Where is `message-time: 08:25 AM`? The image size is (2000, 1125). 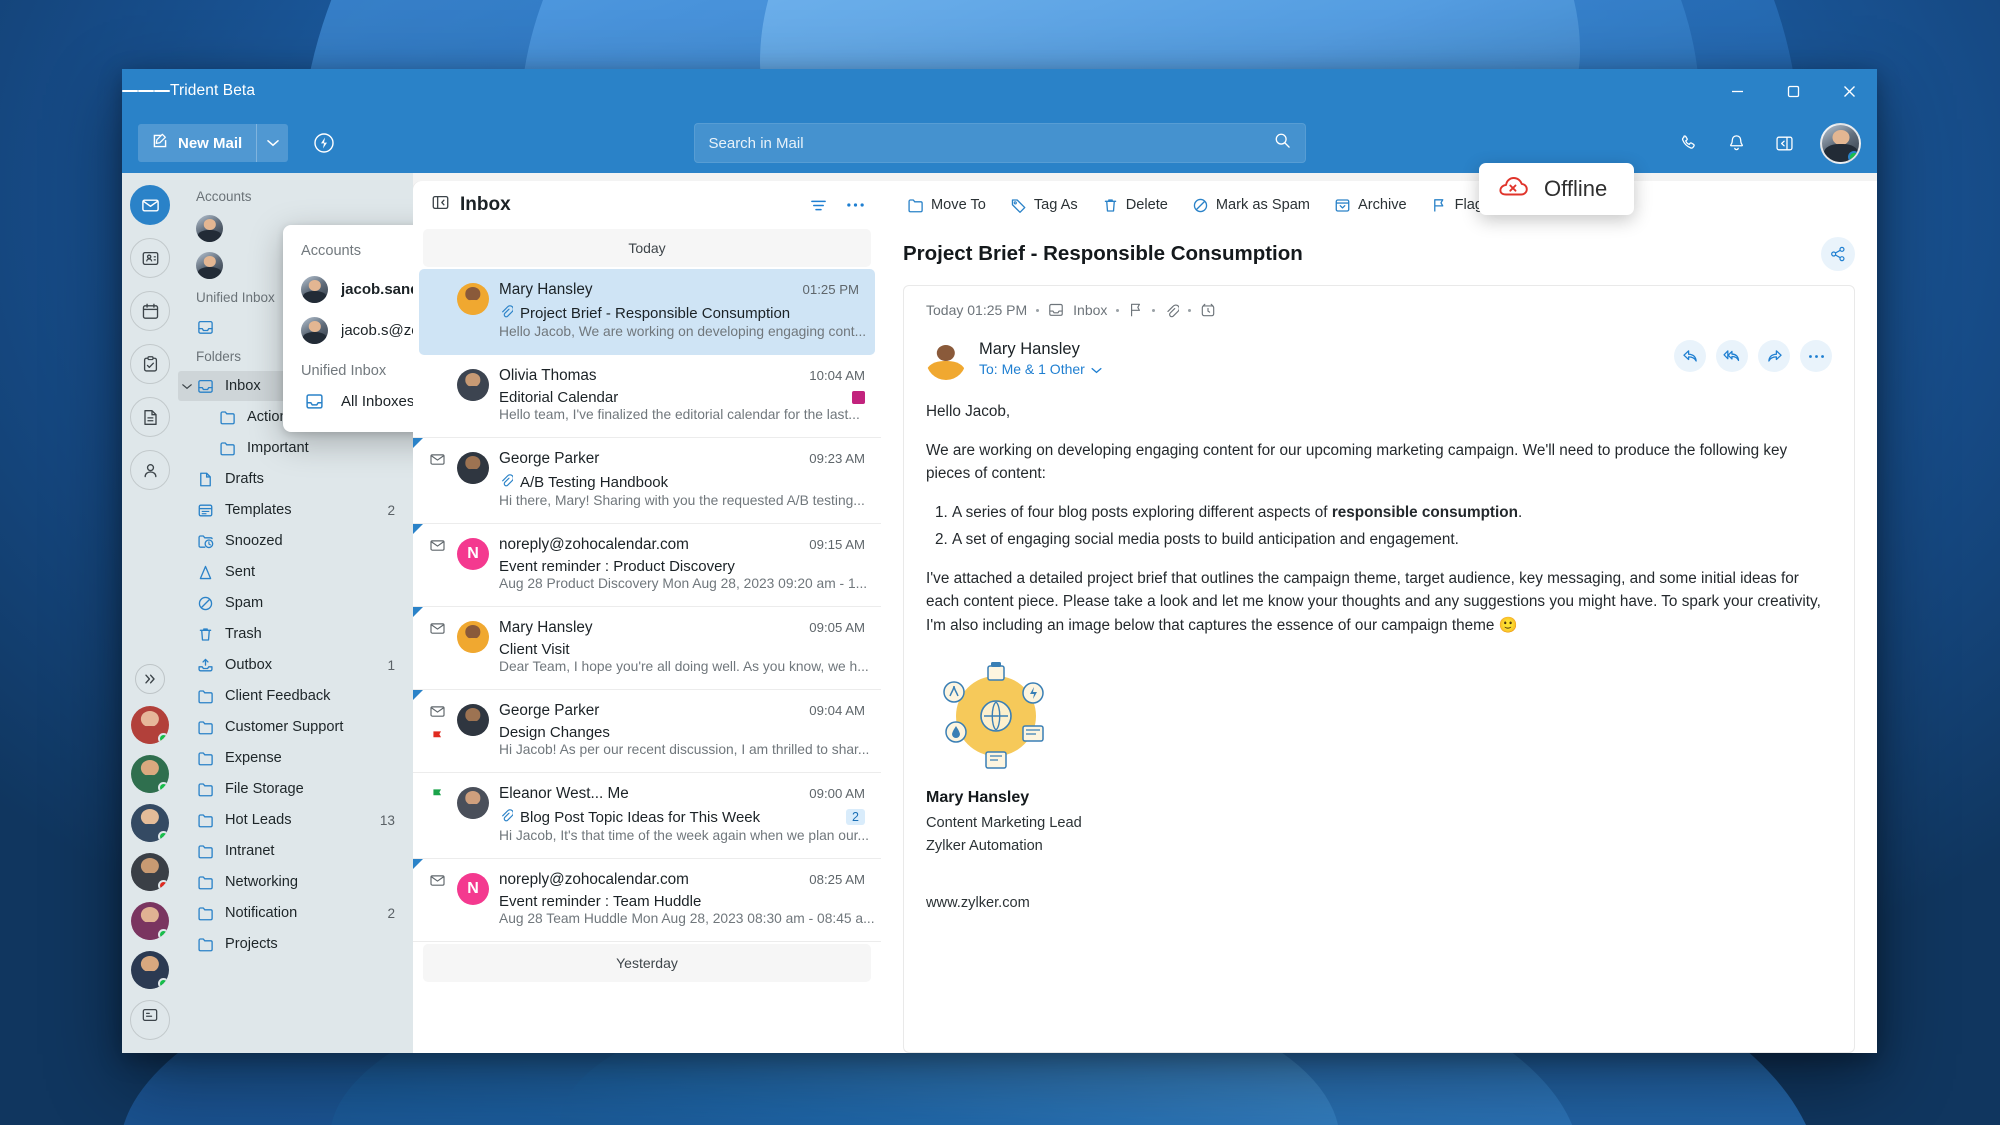 message-time: 08:25 AM is located at coordinates (837, 879).